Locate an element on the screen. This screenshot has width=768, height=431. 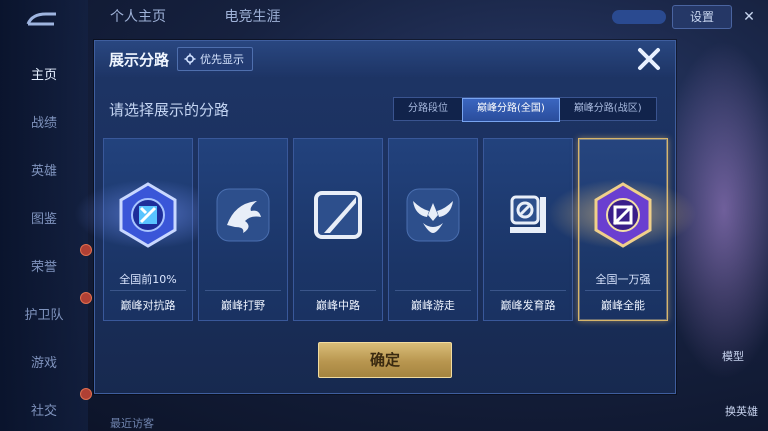
dialog-subtitle: 请选择展示的分路 is located at coordinates (169, 110).